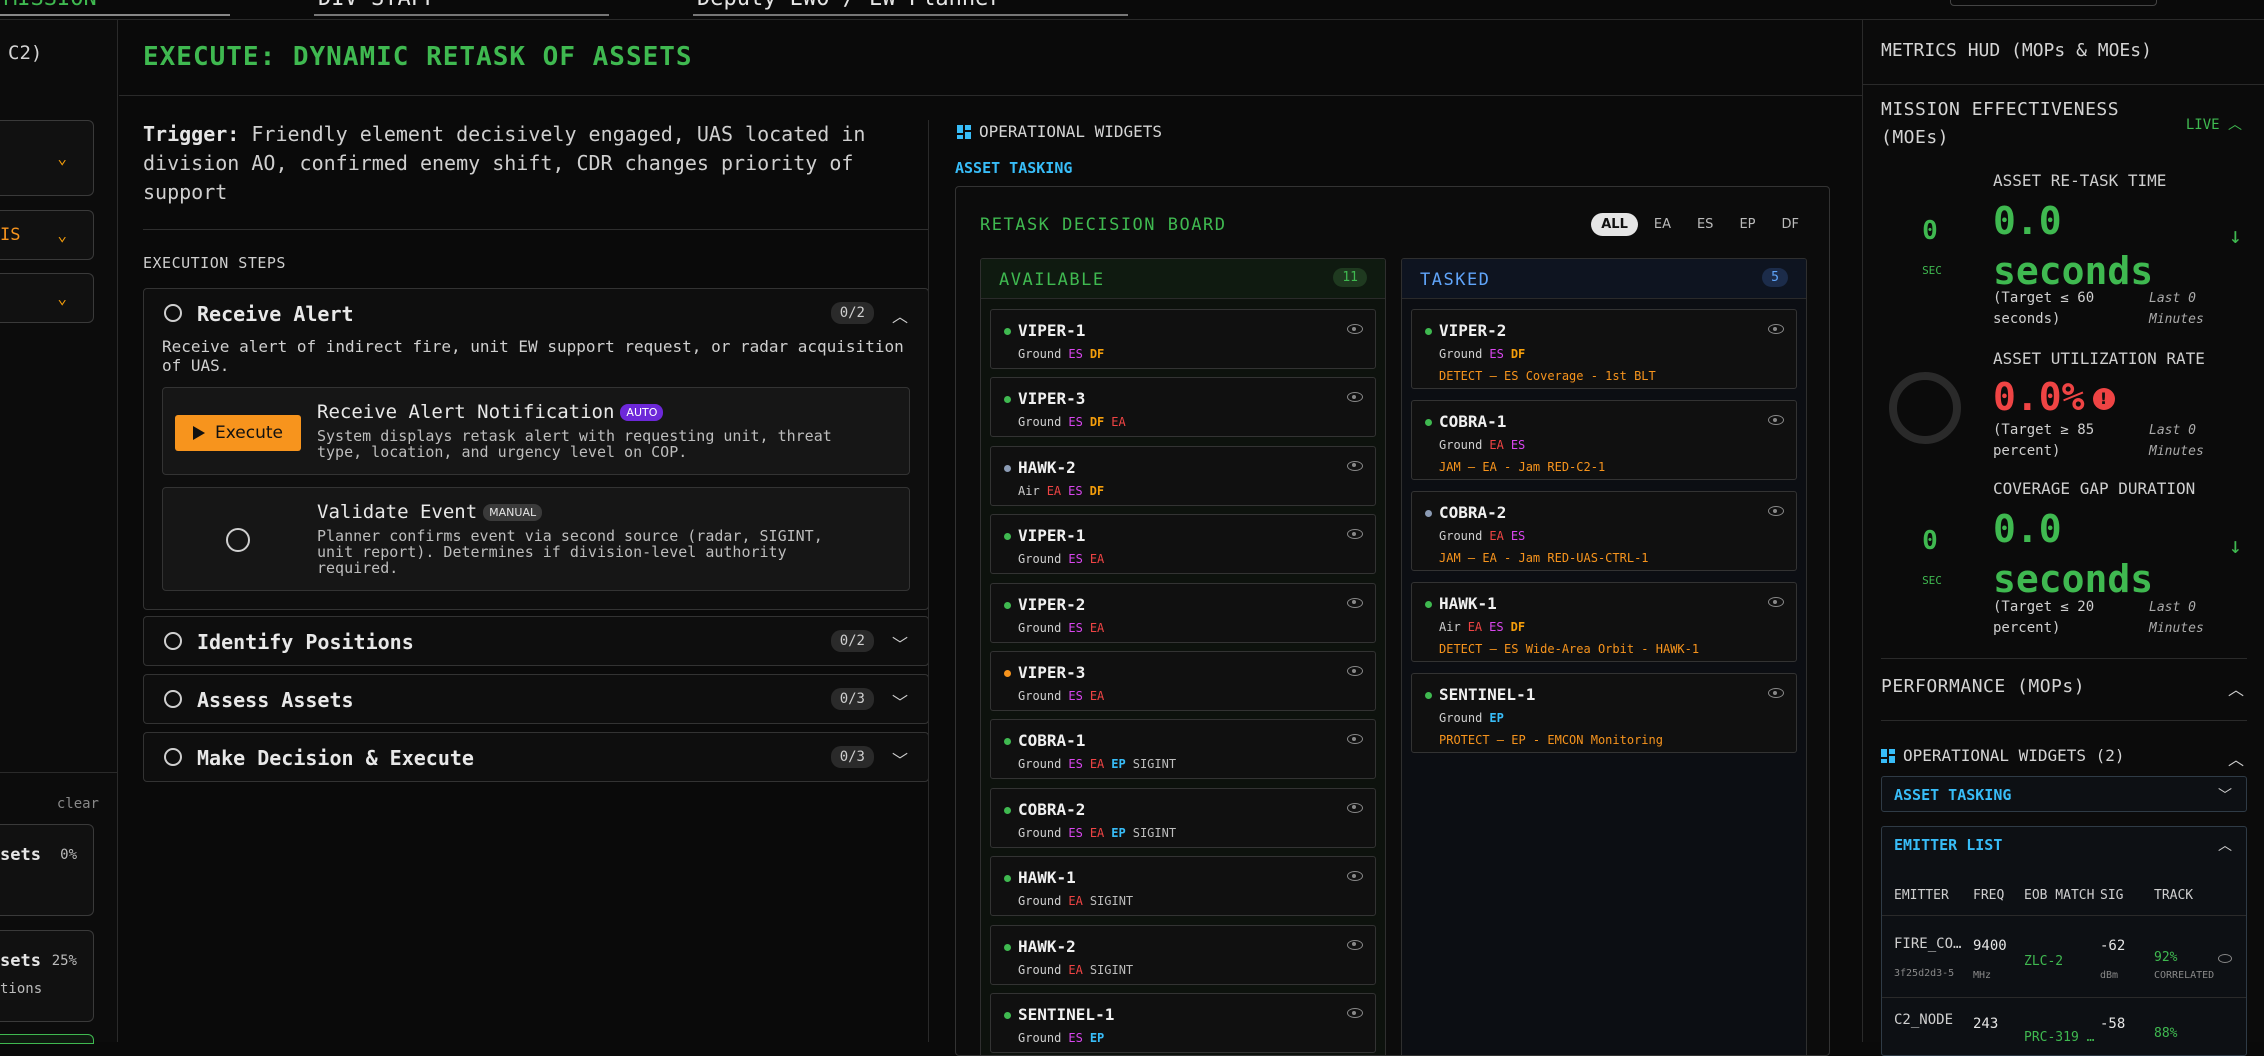 This screenshot has height=1056, width=2264. I want to click on available-asset-card: VIPER-3 Ground ES EA, so click(1183, 681).